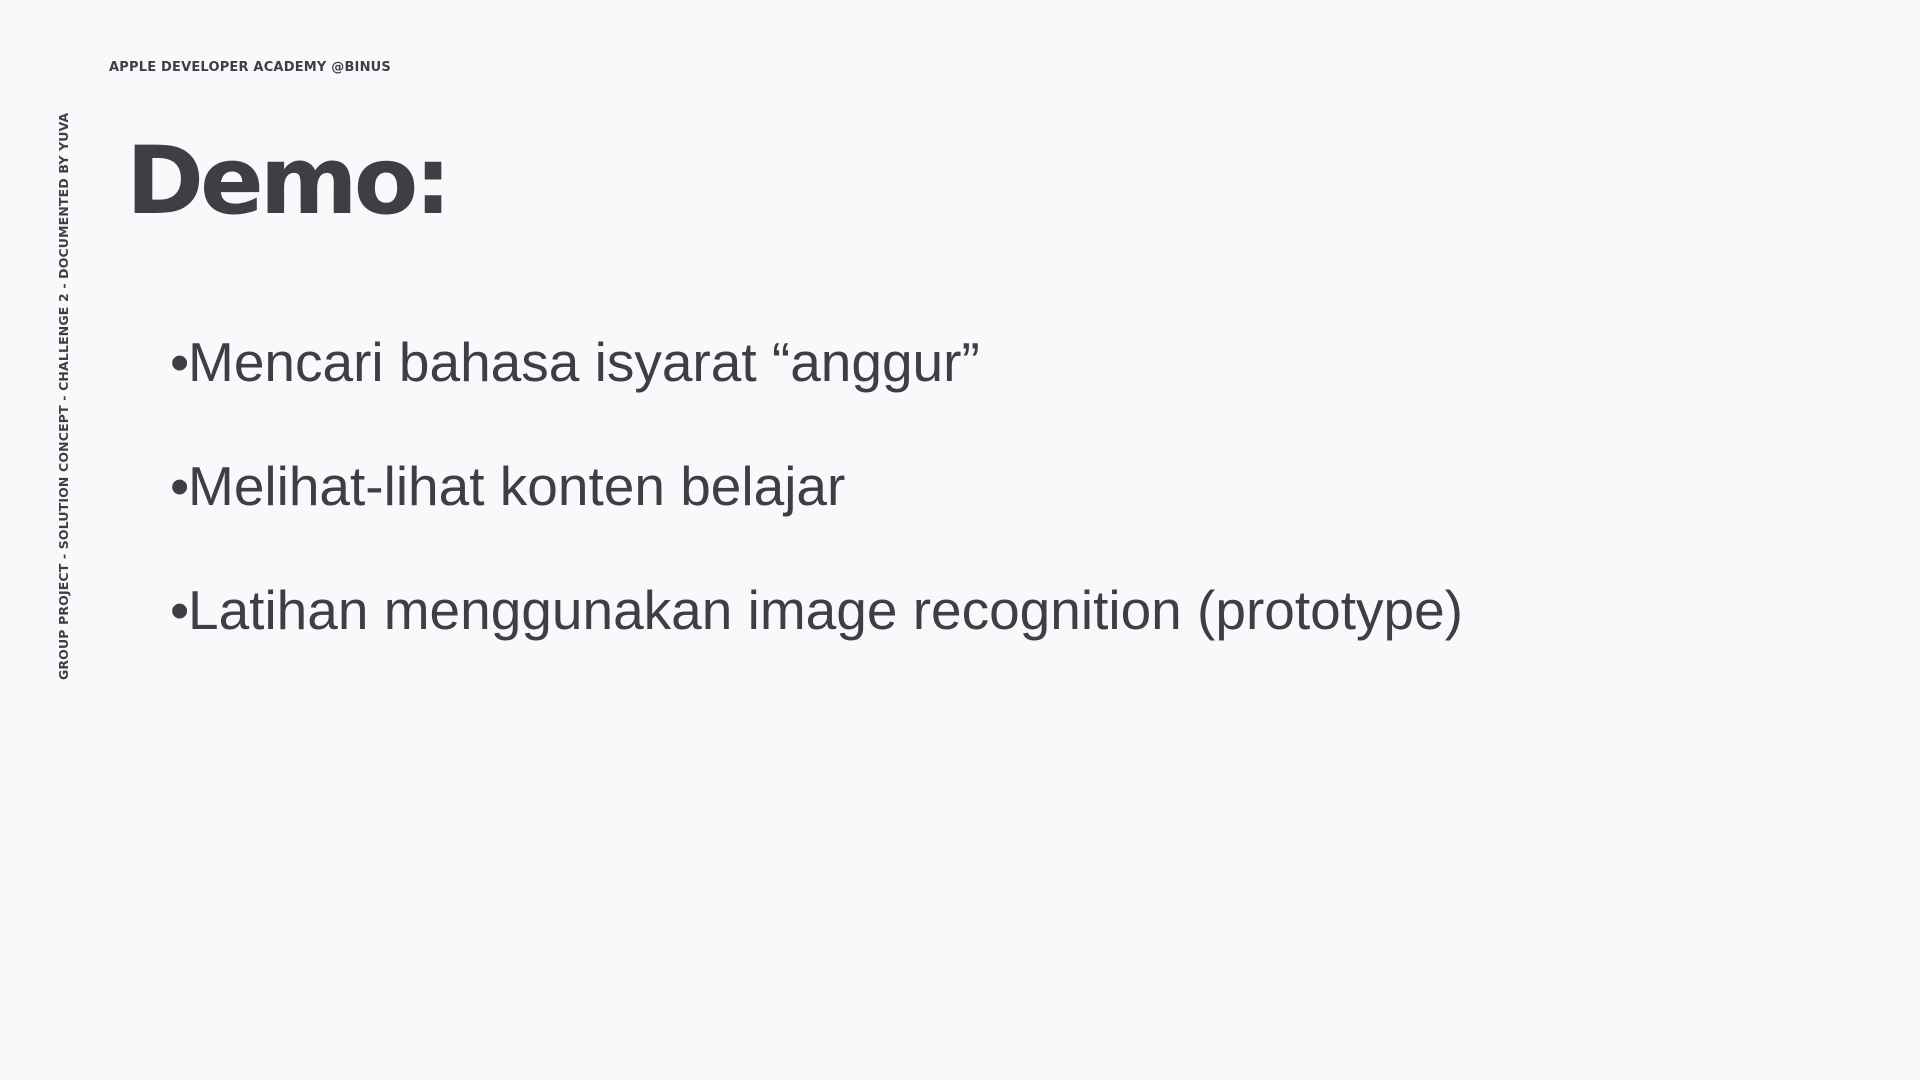 The height and width of the screenshot is (1080, 1920). I want to click on bullet-item: • Melihat-lihat konten belajar, so click(816, 486).